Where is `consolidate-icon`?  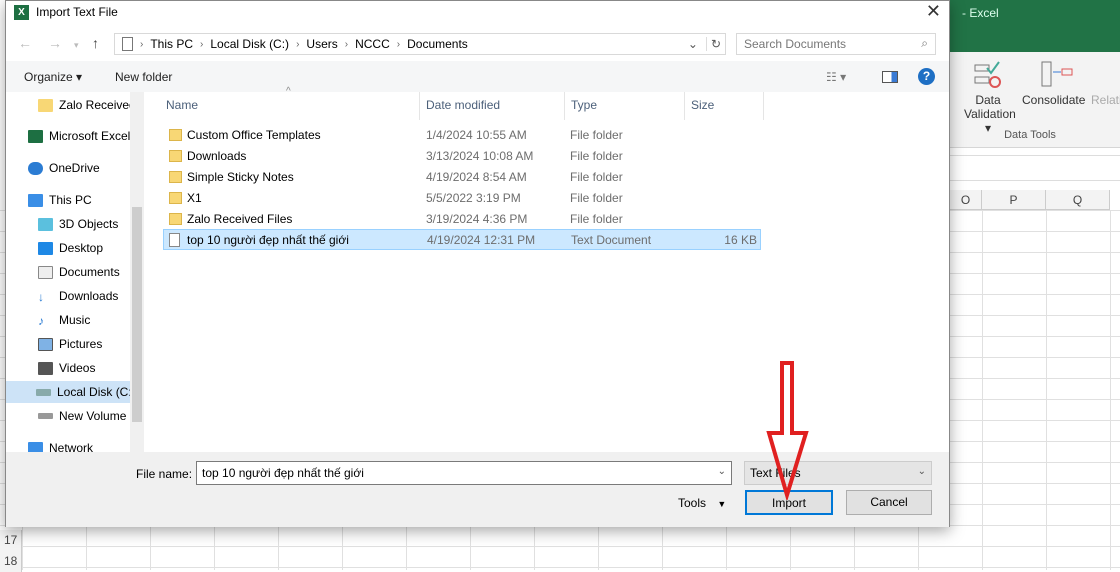 consolidate-icon is located at coordinates (1058, 75).